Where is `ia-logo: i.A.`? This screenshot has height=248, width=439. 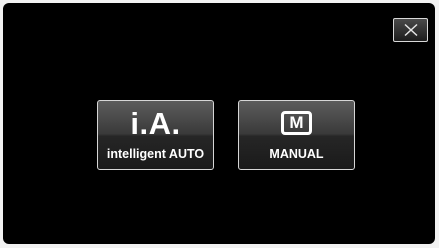 ia-logo: i.A. is located at coordinates (155, 123).